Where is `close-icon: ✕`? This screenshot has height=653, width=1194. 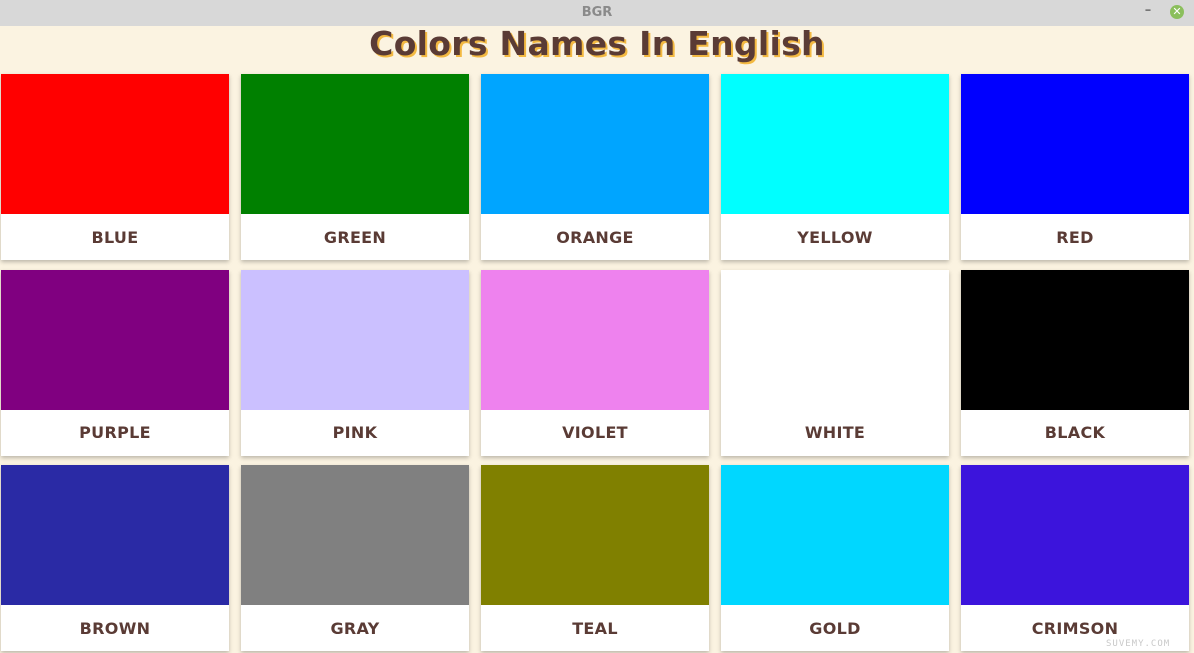 close-icon: ✕ is located at coordinates (1177, 12).